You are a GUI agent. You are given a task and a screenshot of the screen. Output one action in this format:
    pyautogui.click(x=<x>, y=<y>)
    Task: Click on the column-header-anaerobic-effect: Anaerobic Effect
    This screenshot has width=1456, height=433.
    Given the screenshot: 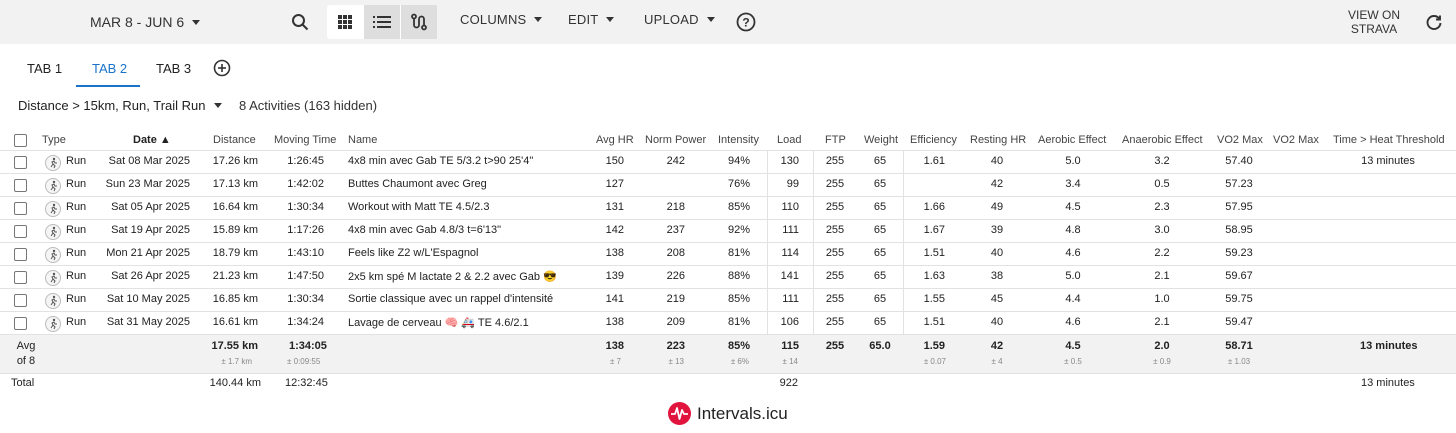 What is the action you would take?
    pyautogui.click(x=1162, y=140)
    